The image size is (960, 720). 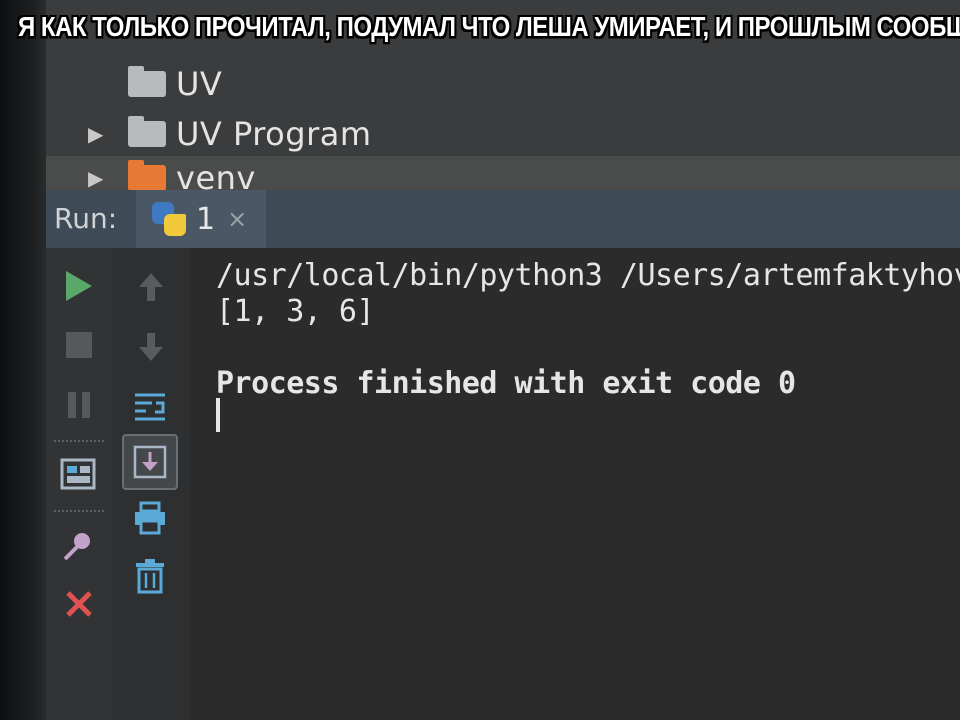 I want to click on rerun-icon, so click(x=79, y=286).